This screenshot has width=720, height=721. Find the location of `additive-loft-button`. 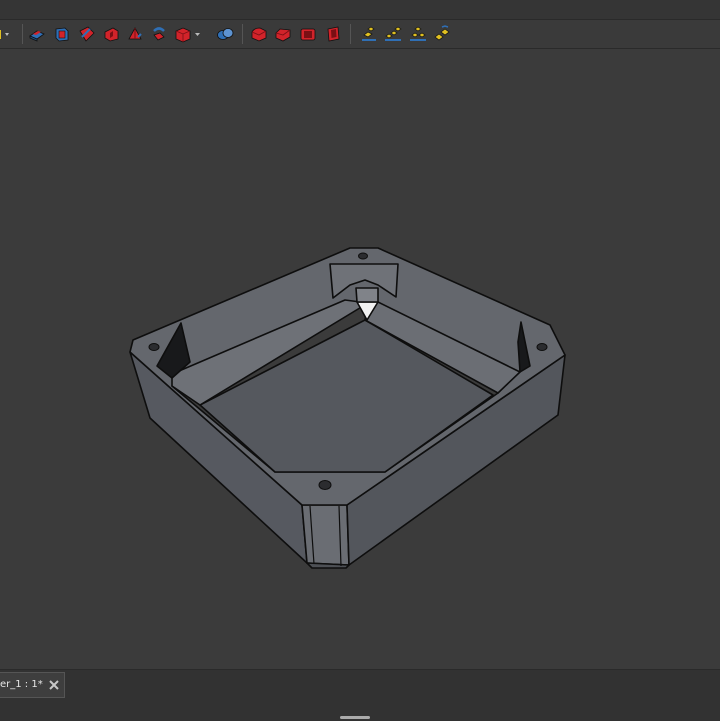

additive-loft-button is located at coordinates (135, 34).